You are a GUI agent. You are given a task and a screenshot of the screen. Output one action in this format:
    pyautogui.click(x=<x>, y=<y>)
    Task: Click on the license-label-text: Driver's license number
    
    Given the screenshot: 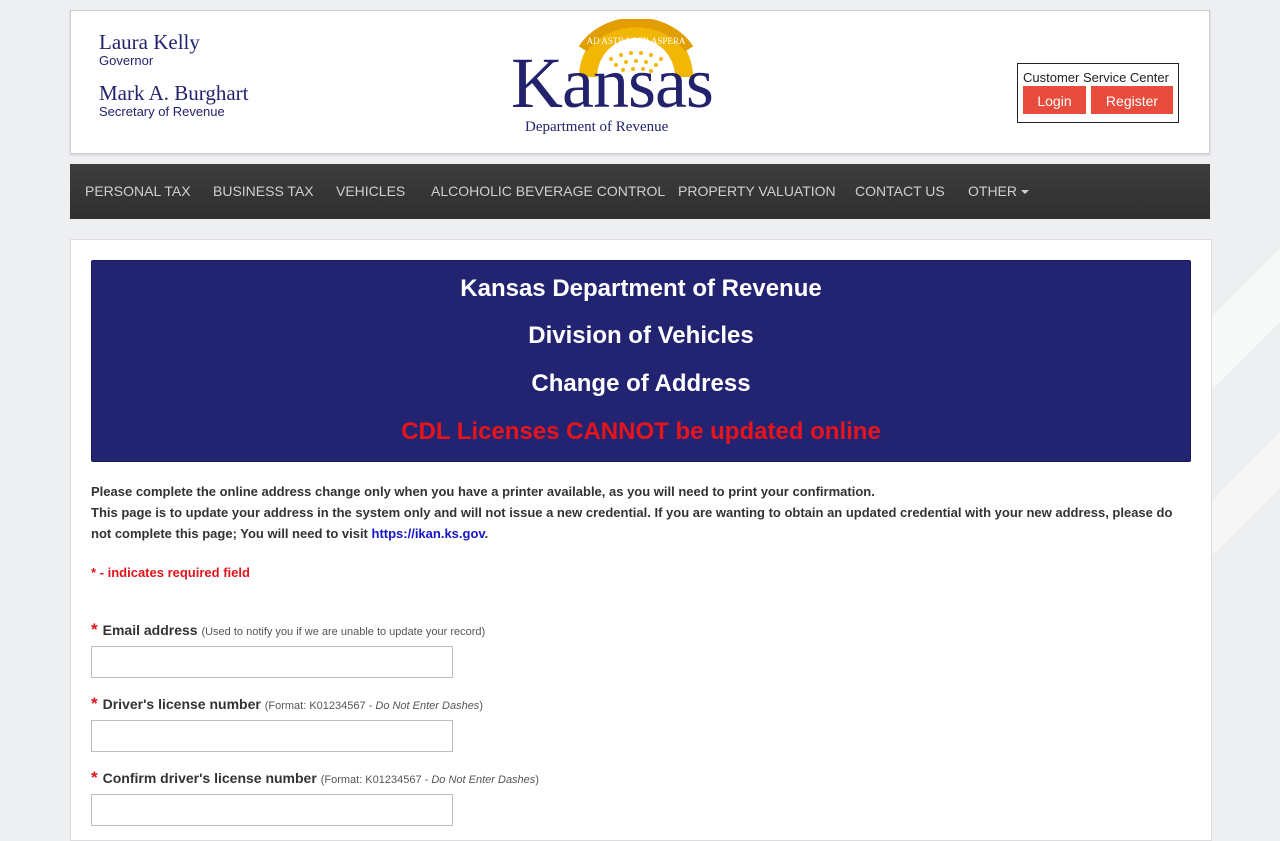 What is the action you would take?
    pyautogui.click(x=181, y=704)
    